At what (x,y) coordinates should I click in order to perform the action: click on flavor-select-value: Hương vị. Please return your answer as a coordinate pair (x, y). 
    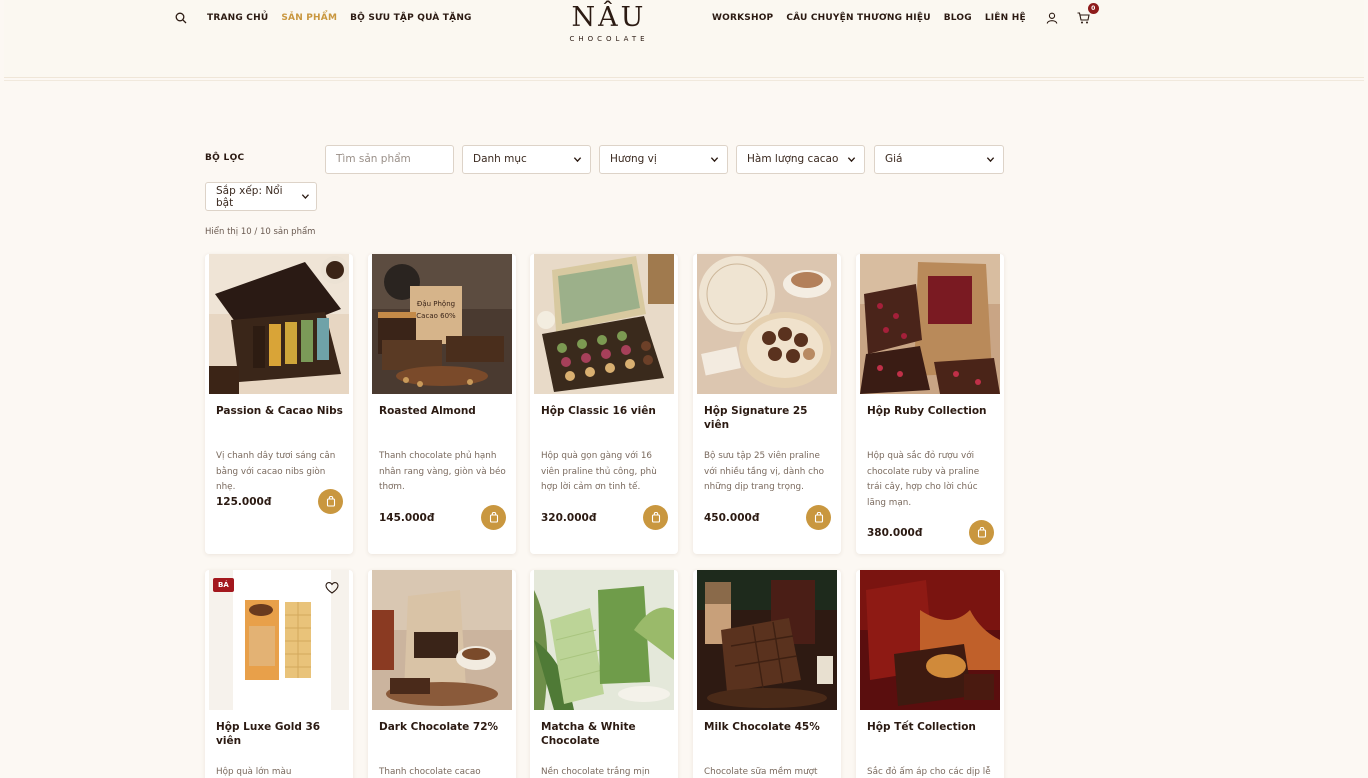
    Looking at the image, I should click on (633, 159).